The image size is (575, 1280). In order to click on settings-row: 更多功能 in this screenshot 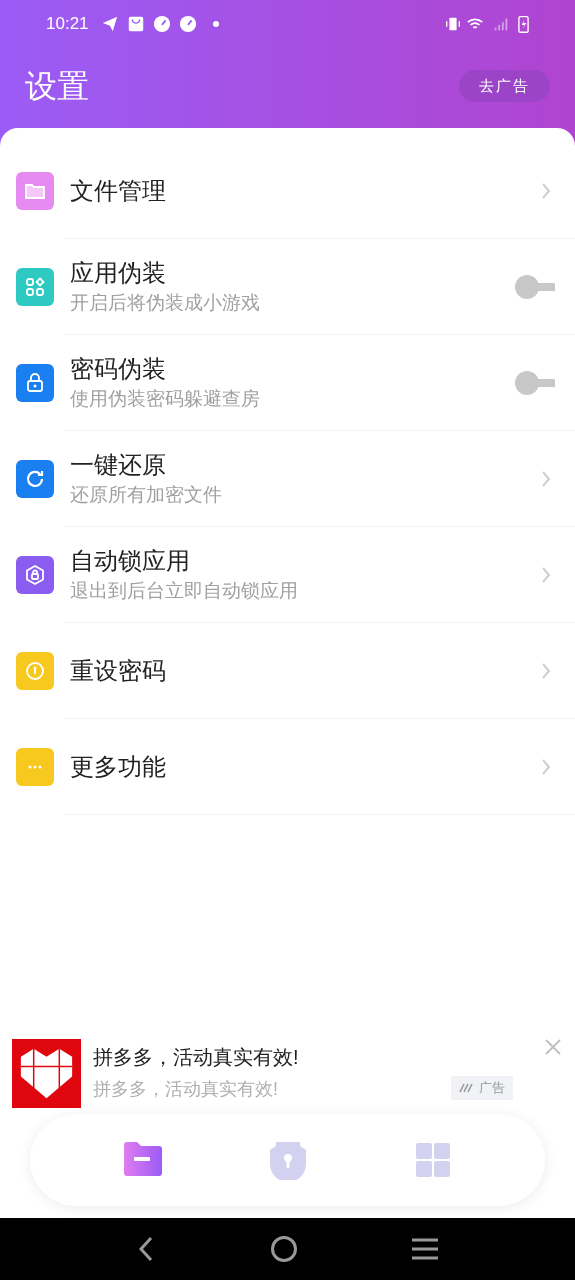, I will do `click(287, 767)`.